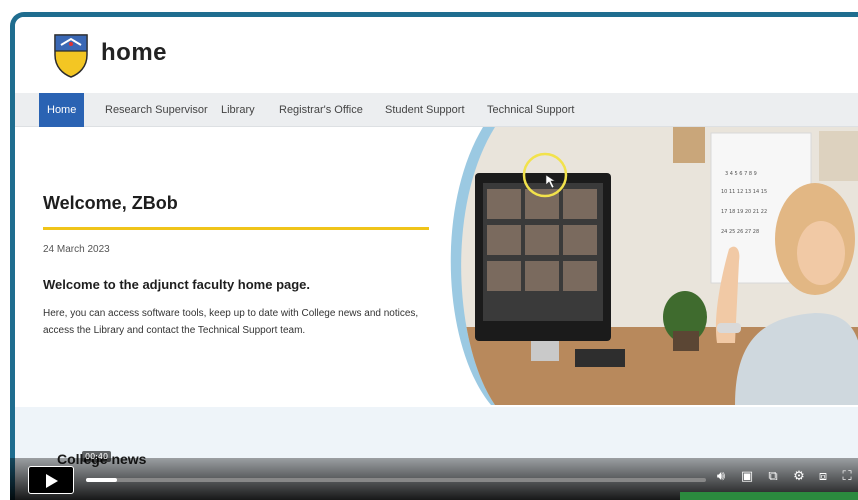 This screenshot has width=858, height=500. What do you see at coordinates (134, 52) in the screenshot?
I see `site-title: home` at bounding box center [134, 52].